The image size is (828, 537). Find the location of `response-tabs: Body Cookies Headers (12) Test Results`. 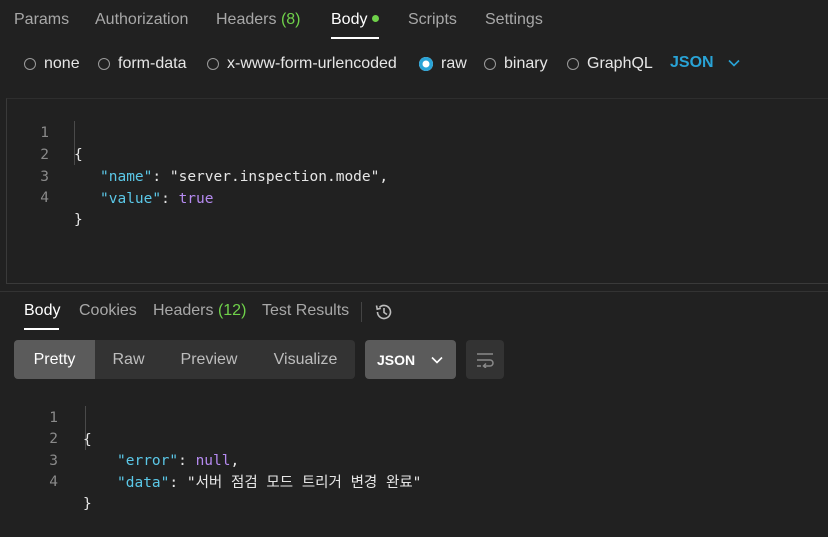

response-tabs: Body Cookies Headers (12) Test Results is located at coordinates (414, 316).